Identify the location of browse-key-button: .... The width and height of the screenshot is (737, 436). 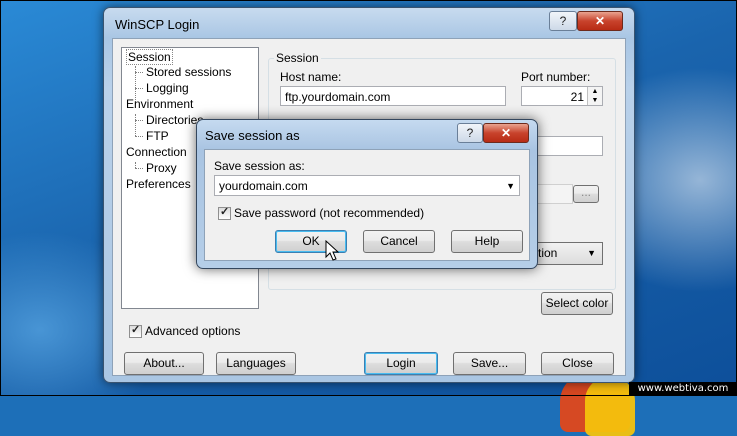
(586, 194).